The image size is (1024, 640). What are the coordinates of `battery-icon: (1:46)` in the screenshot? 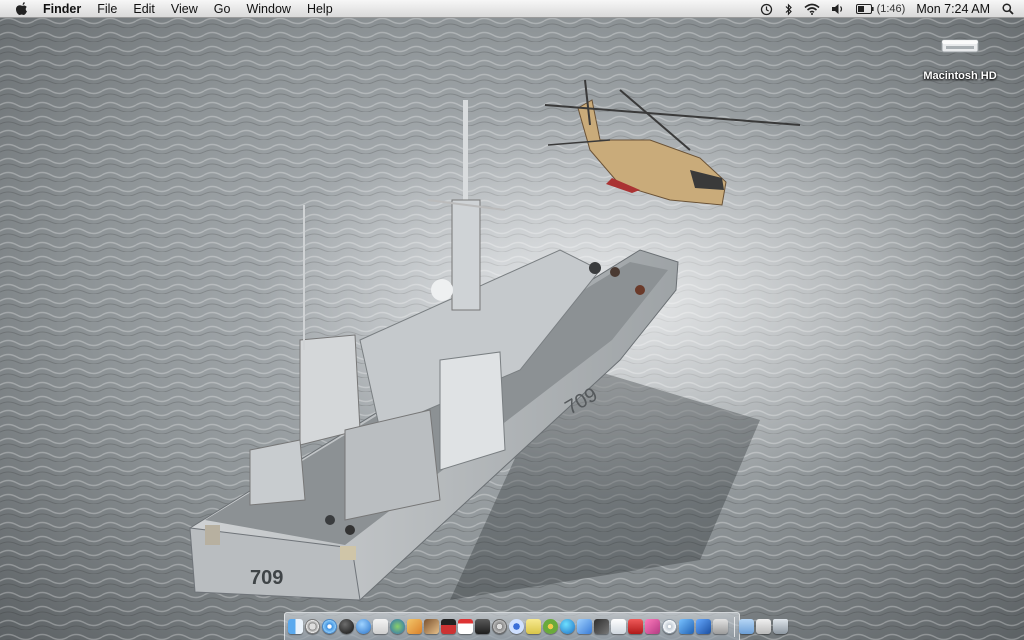 It's located at (880, 9).